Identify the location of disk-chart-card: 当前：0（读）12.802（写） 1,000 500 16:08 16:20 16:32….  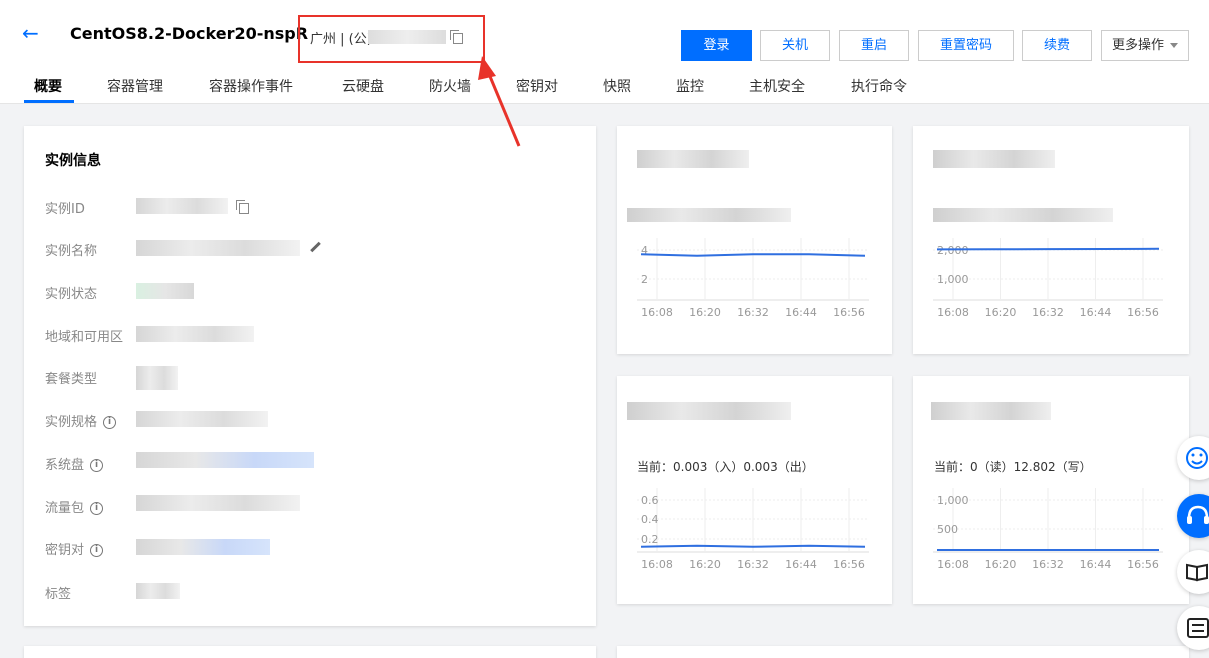
(1051, 490).